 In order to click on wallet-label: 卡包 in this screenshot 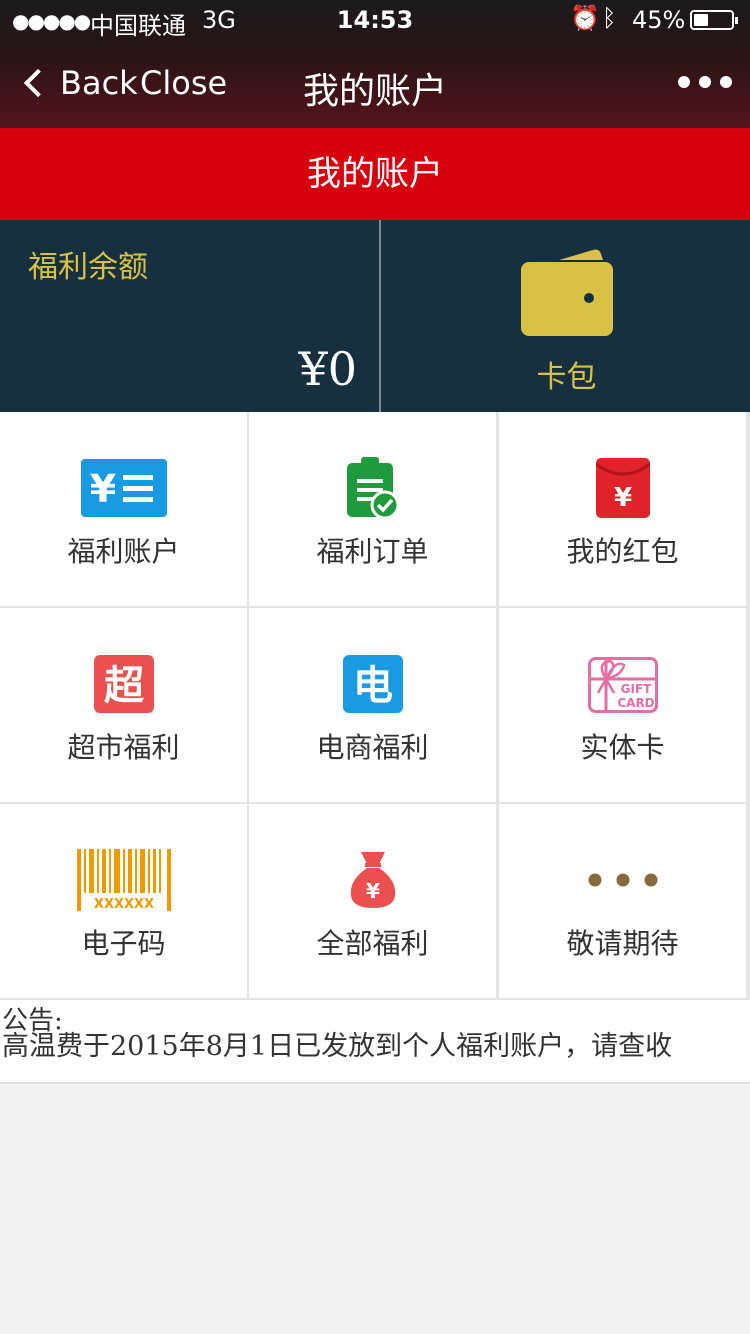, I will do `click(566, 377)`.